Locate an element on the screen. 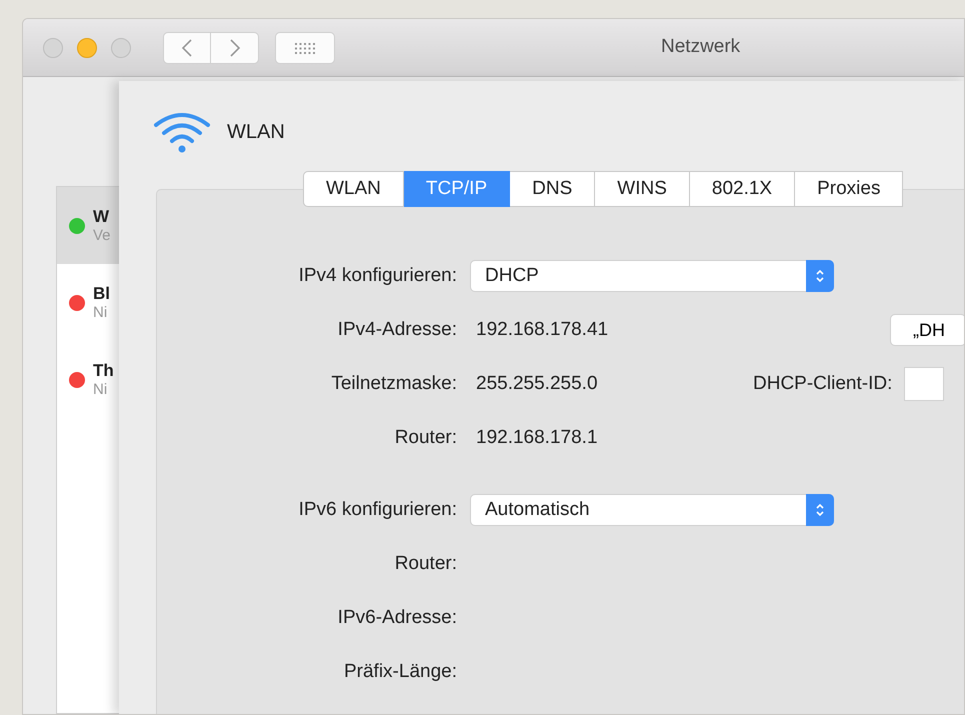 This screenshot has width=965, height=715. back-button is located at coordinates (187, 48).